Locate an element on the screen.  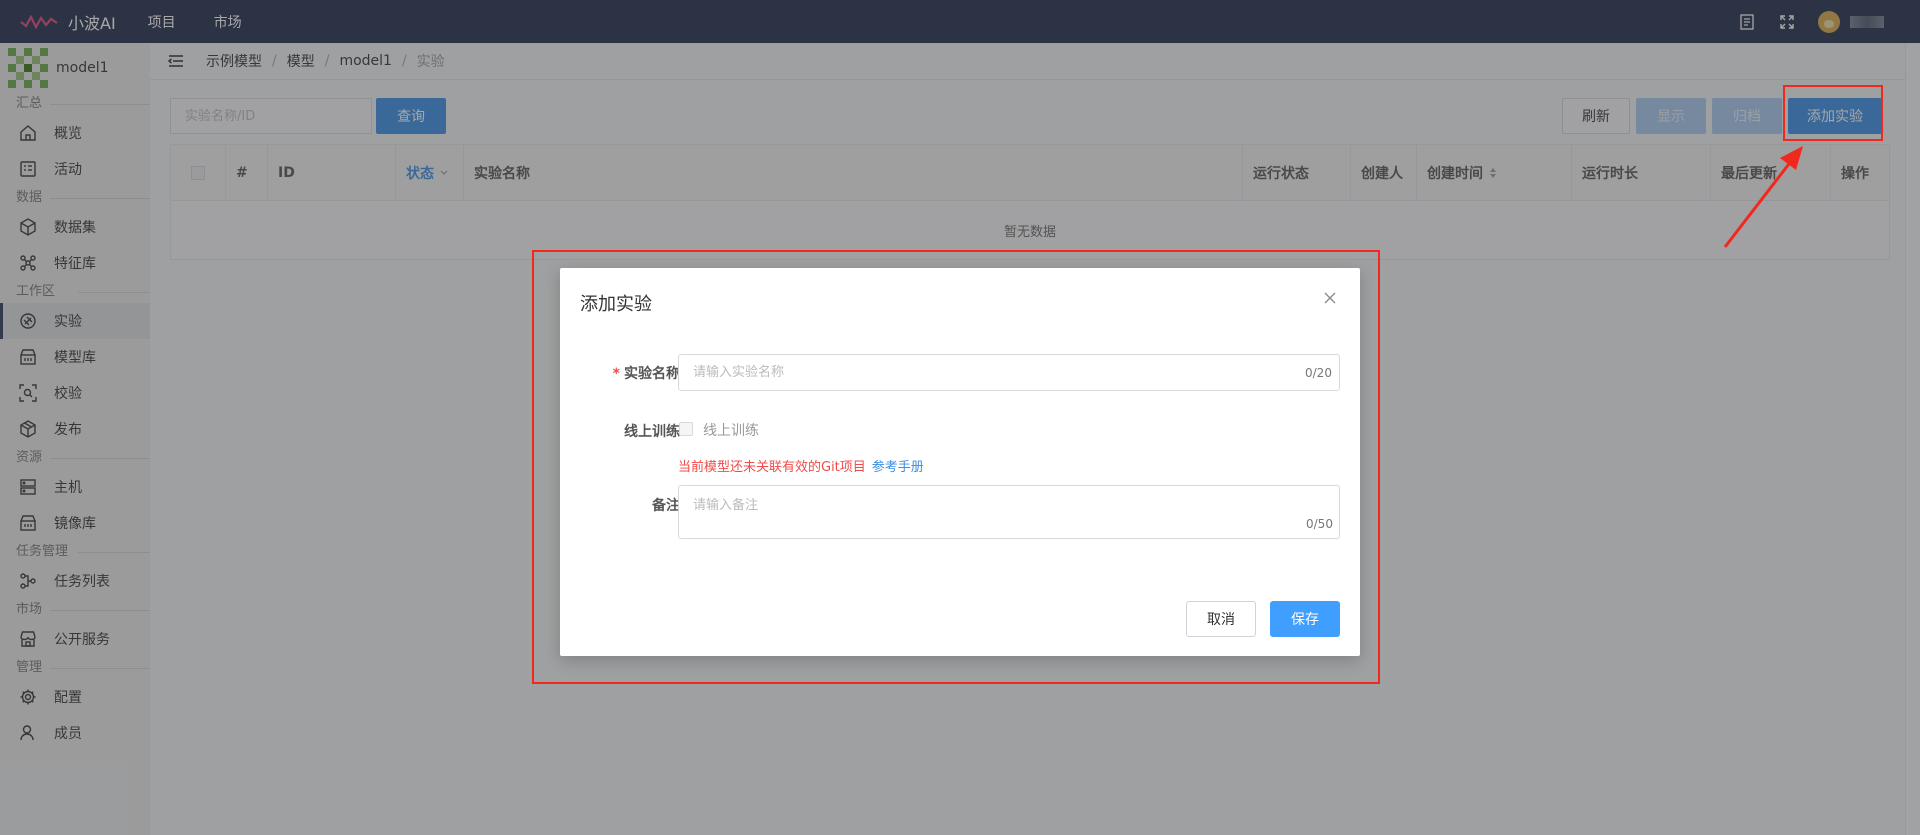
online-training-checkbox-label: 线上训练 is located at coordinates (731, 430).